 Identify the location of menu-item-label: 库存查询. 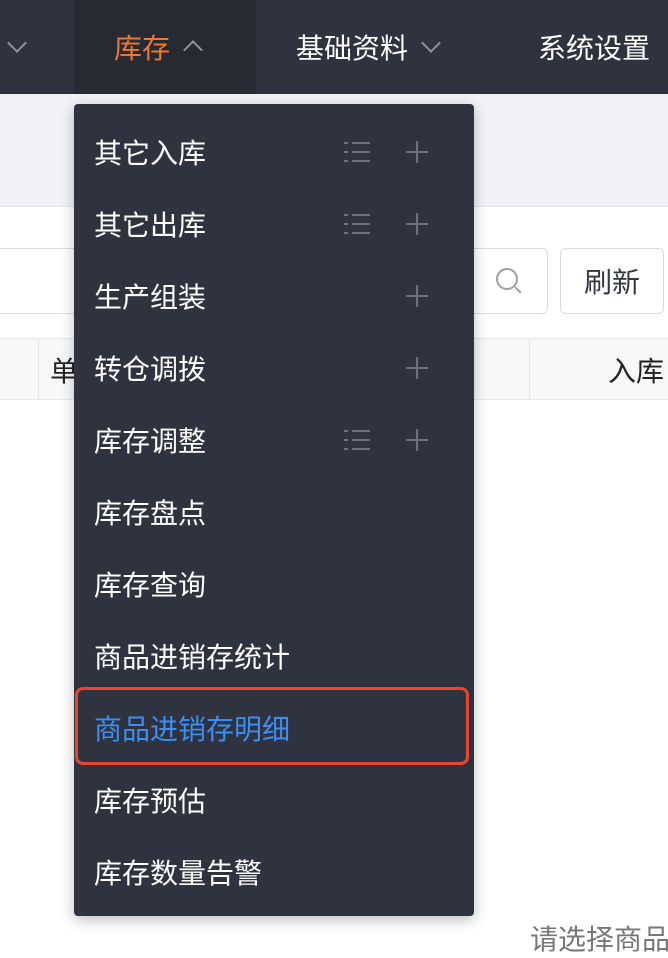
(150, 585).